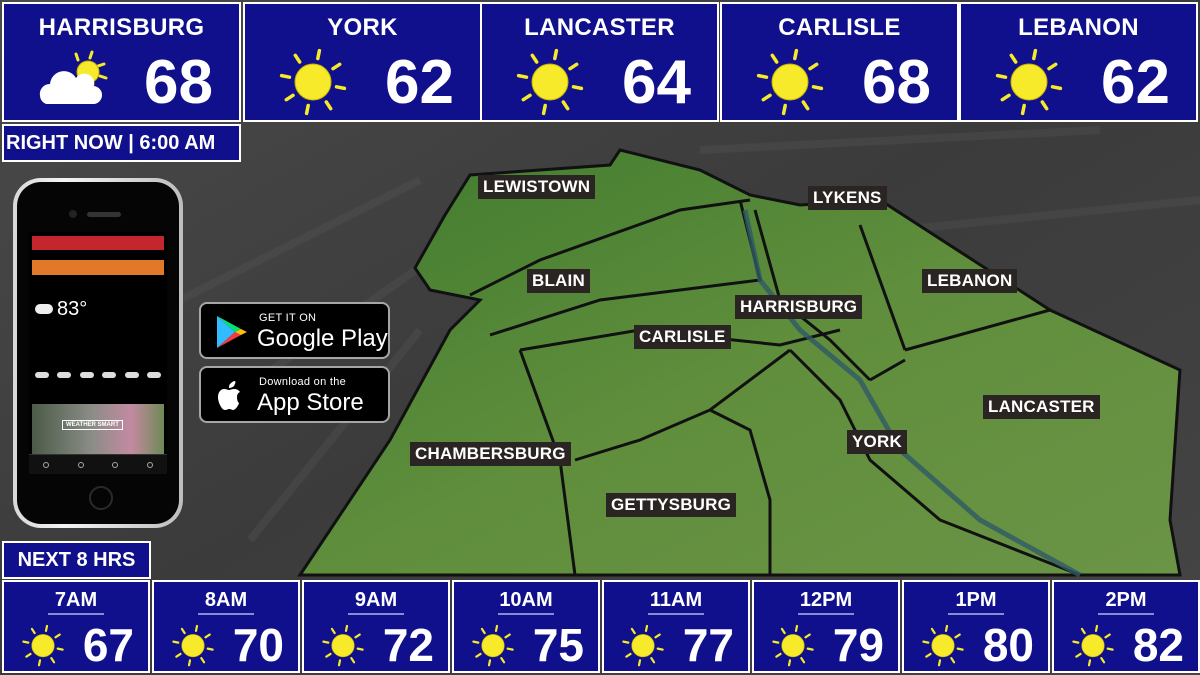 Image resolution: width=1200 pixels, height=675 pixels. What do you see at coordinates (226, 600) in the screenshot?
I see `hour-label: 8AM` at bounding box center [226, 600].